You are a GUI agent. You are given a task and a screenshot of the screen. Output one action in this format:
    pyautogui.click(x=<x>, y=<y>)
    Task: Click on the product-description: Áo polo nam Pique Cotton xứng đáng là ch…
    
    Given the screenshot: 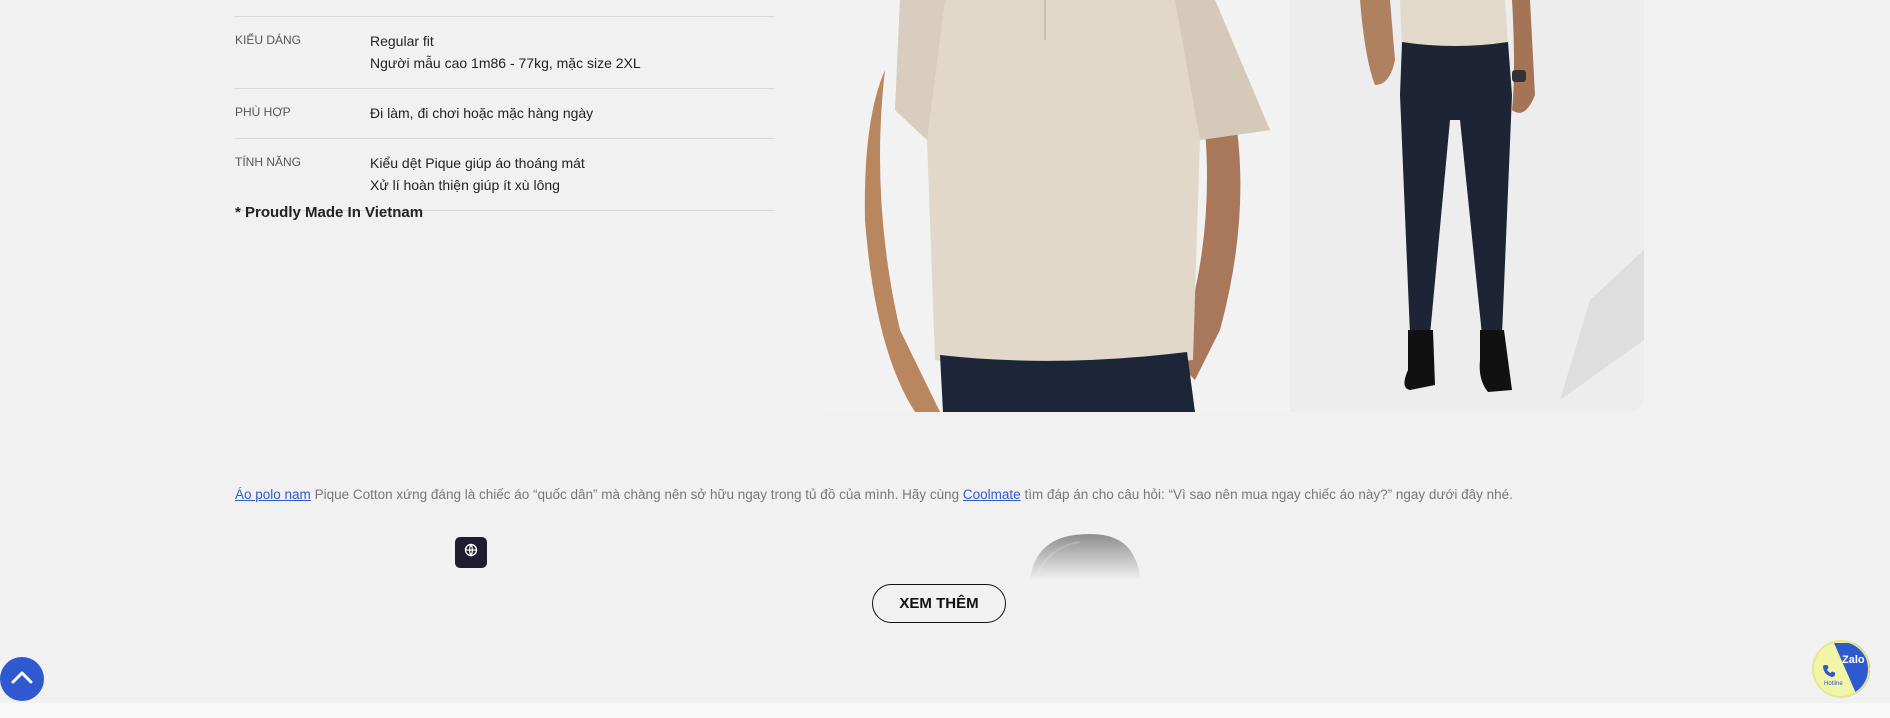 What is the action you would take?
    pyautogui.click(x=874, y=494)
    